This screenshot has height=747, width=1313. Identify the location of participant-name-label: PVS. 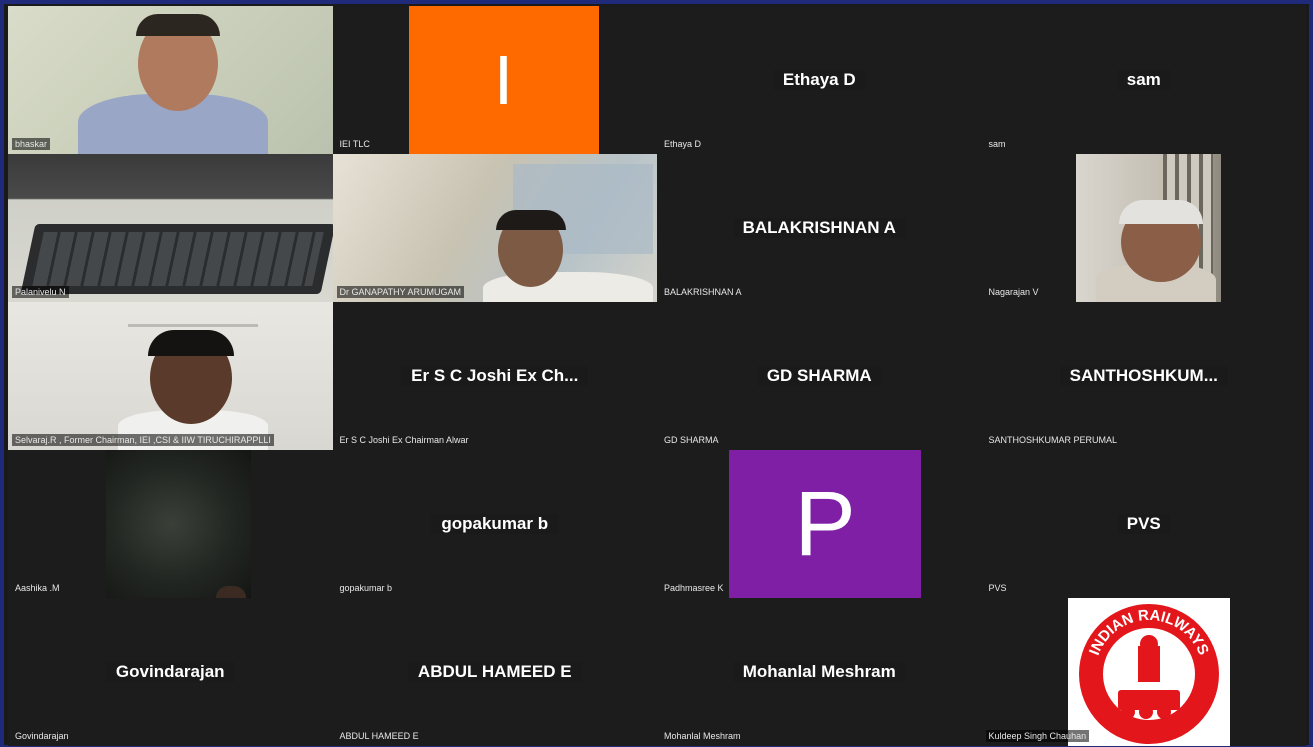
(997, 588).